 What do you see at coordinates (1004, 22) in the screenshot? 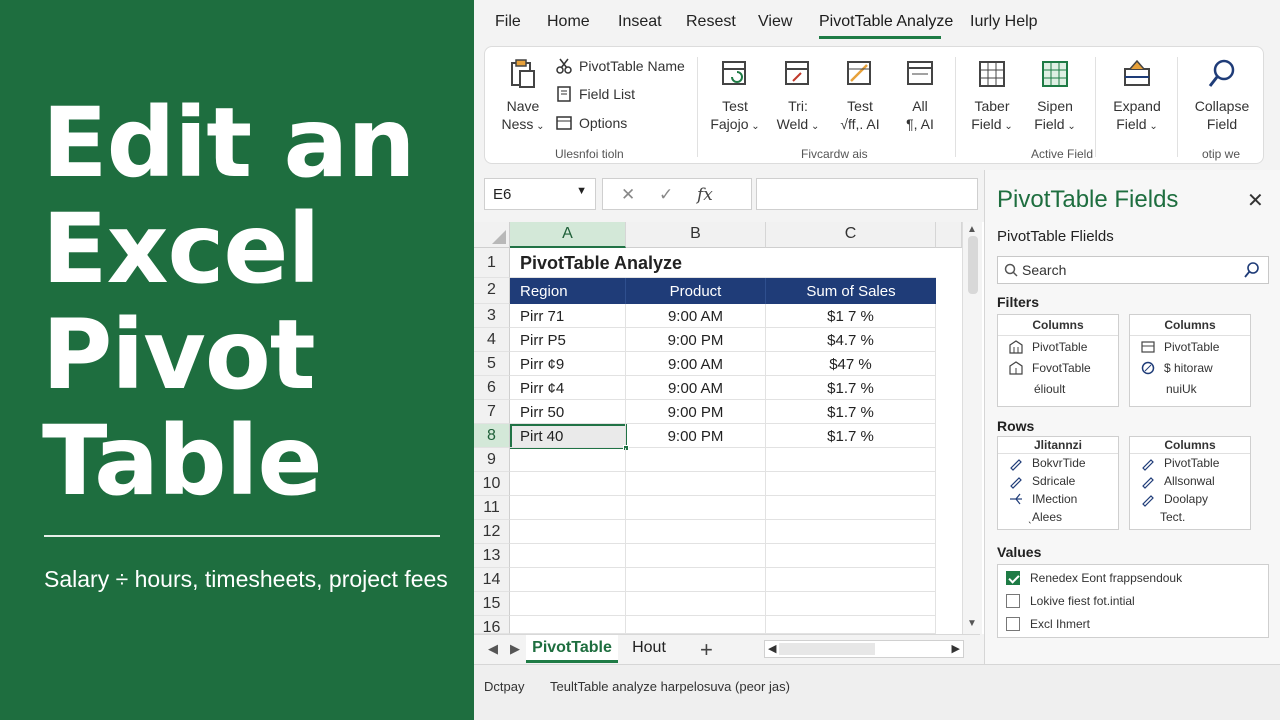
I see `menu-help: Ιurly Help` at bounding box center [1004, 22].